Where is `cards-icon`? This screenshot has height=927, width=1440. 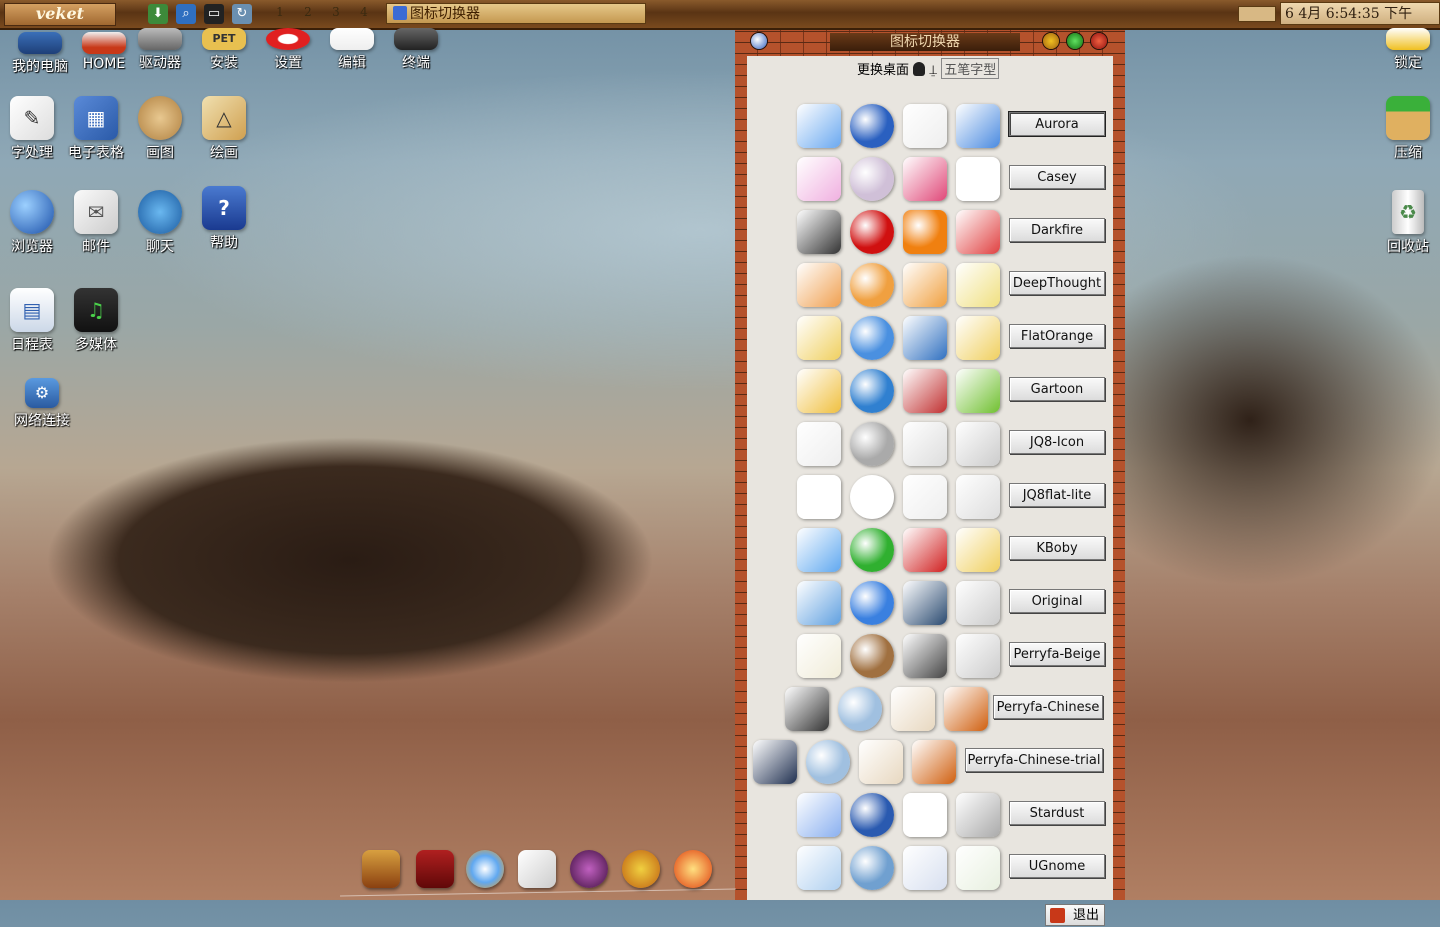
cards-icon is located at coordinates (537, 869).